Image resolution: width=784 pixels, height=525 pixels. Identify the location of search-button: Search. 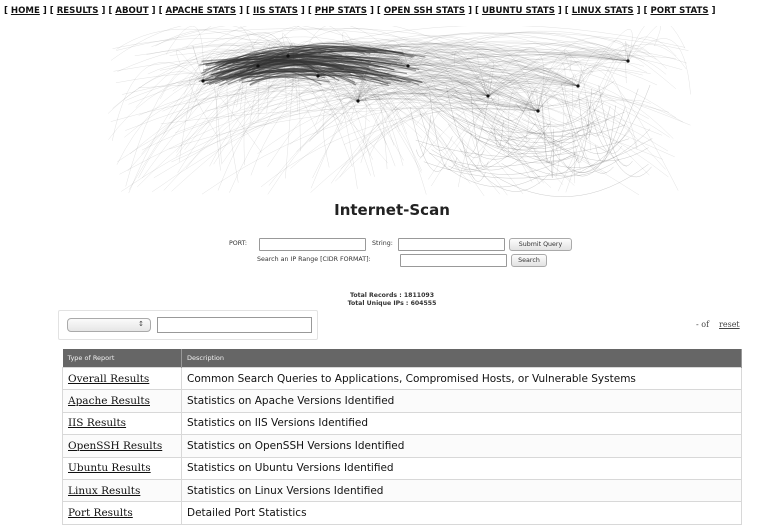
(529, 260).